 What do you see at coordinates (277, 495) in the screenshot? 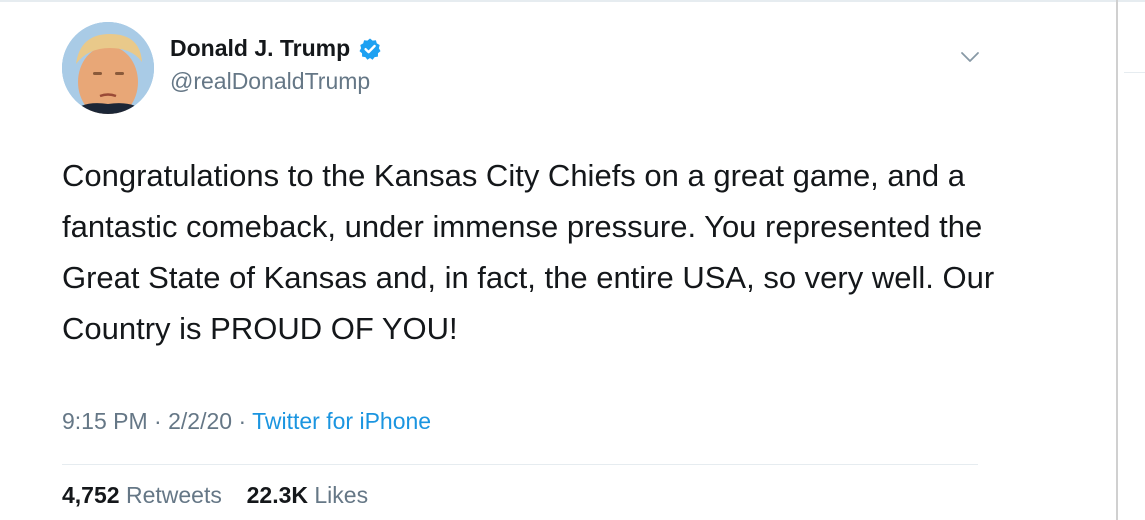
I see `likes-count: 22.3K` at bounding box center [277, 495].